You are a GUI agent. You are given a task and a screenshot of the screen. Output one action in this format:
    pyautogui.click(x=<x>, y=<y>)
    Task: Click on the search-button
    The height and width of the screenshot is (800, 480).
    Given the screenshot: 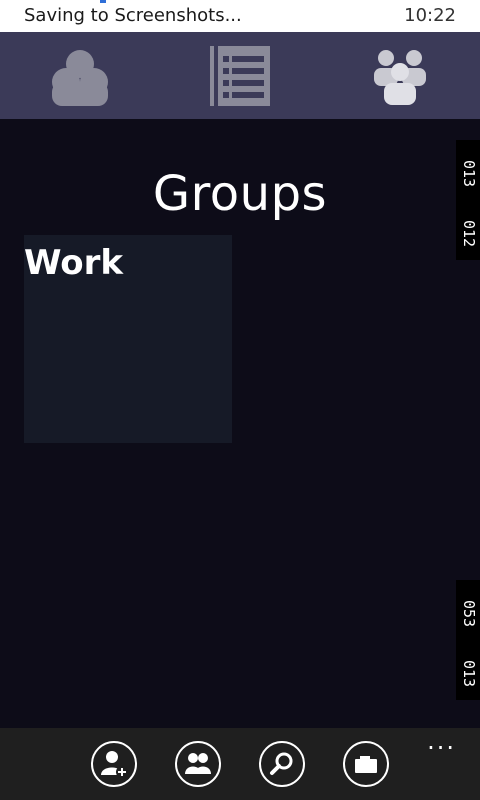 What is the action you would take?
    pyautogui.click(x=282, y=764)
    